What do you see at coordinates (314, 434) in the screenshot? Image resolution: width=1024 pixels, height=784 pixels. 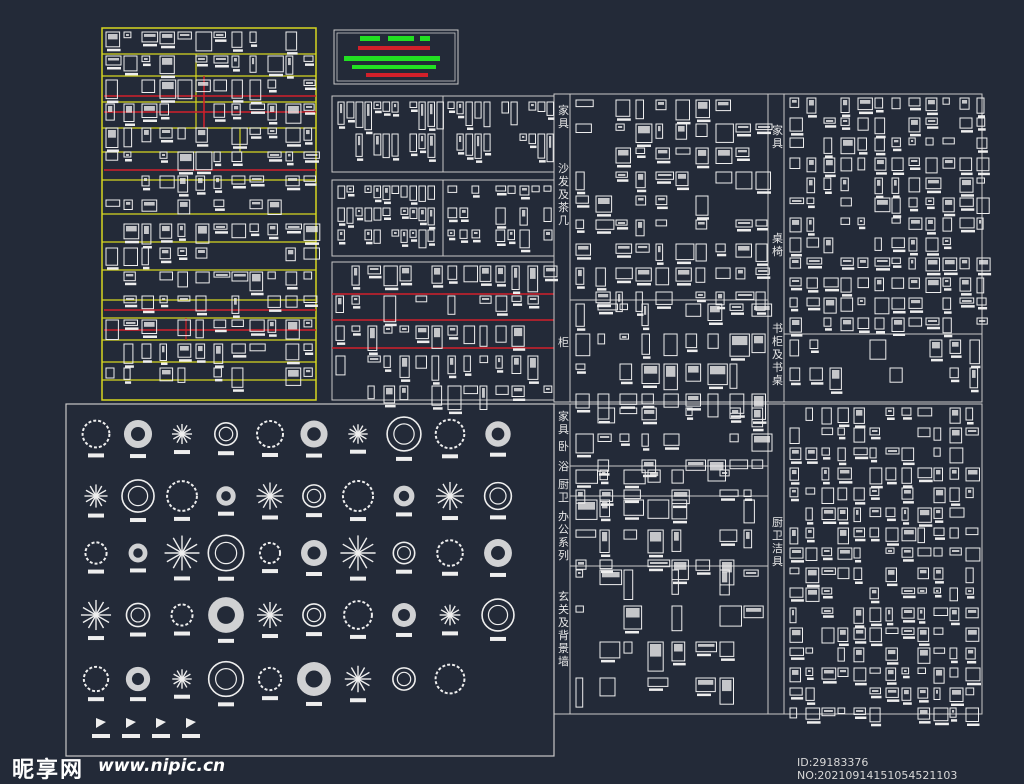 I see `plant-core` at bounding box center [314, 434].